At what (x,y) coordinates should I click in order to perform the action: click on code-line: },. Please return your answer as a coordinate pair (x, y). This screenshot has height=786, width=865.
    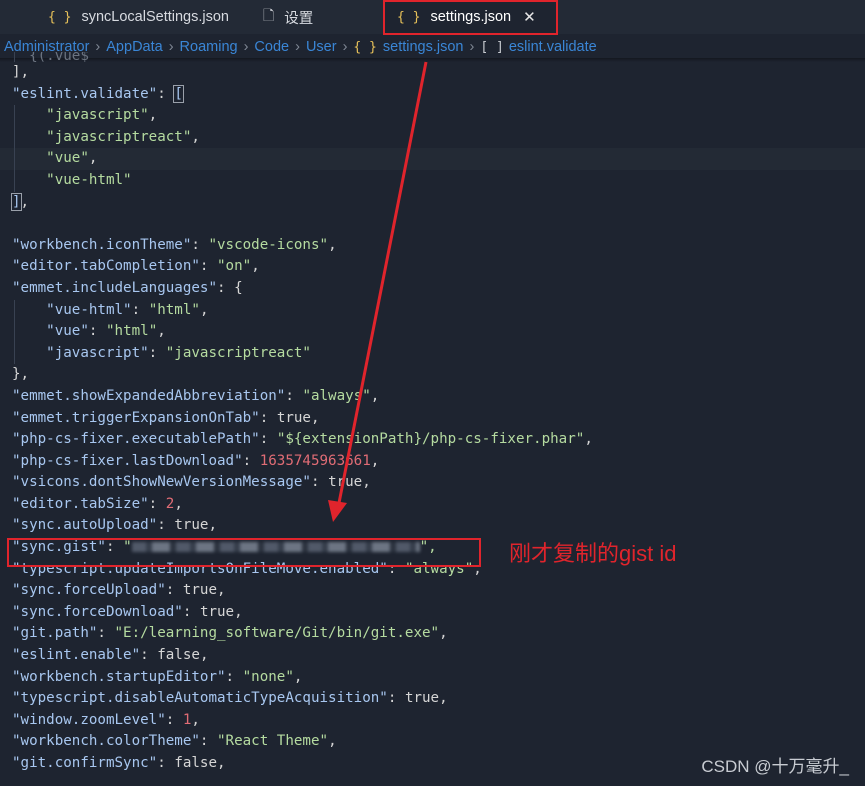
    Looking at the image, I should click on (432, 375).